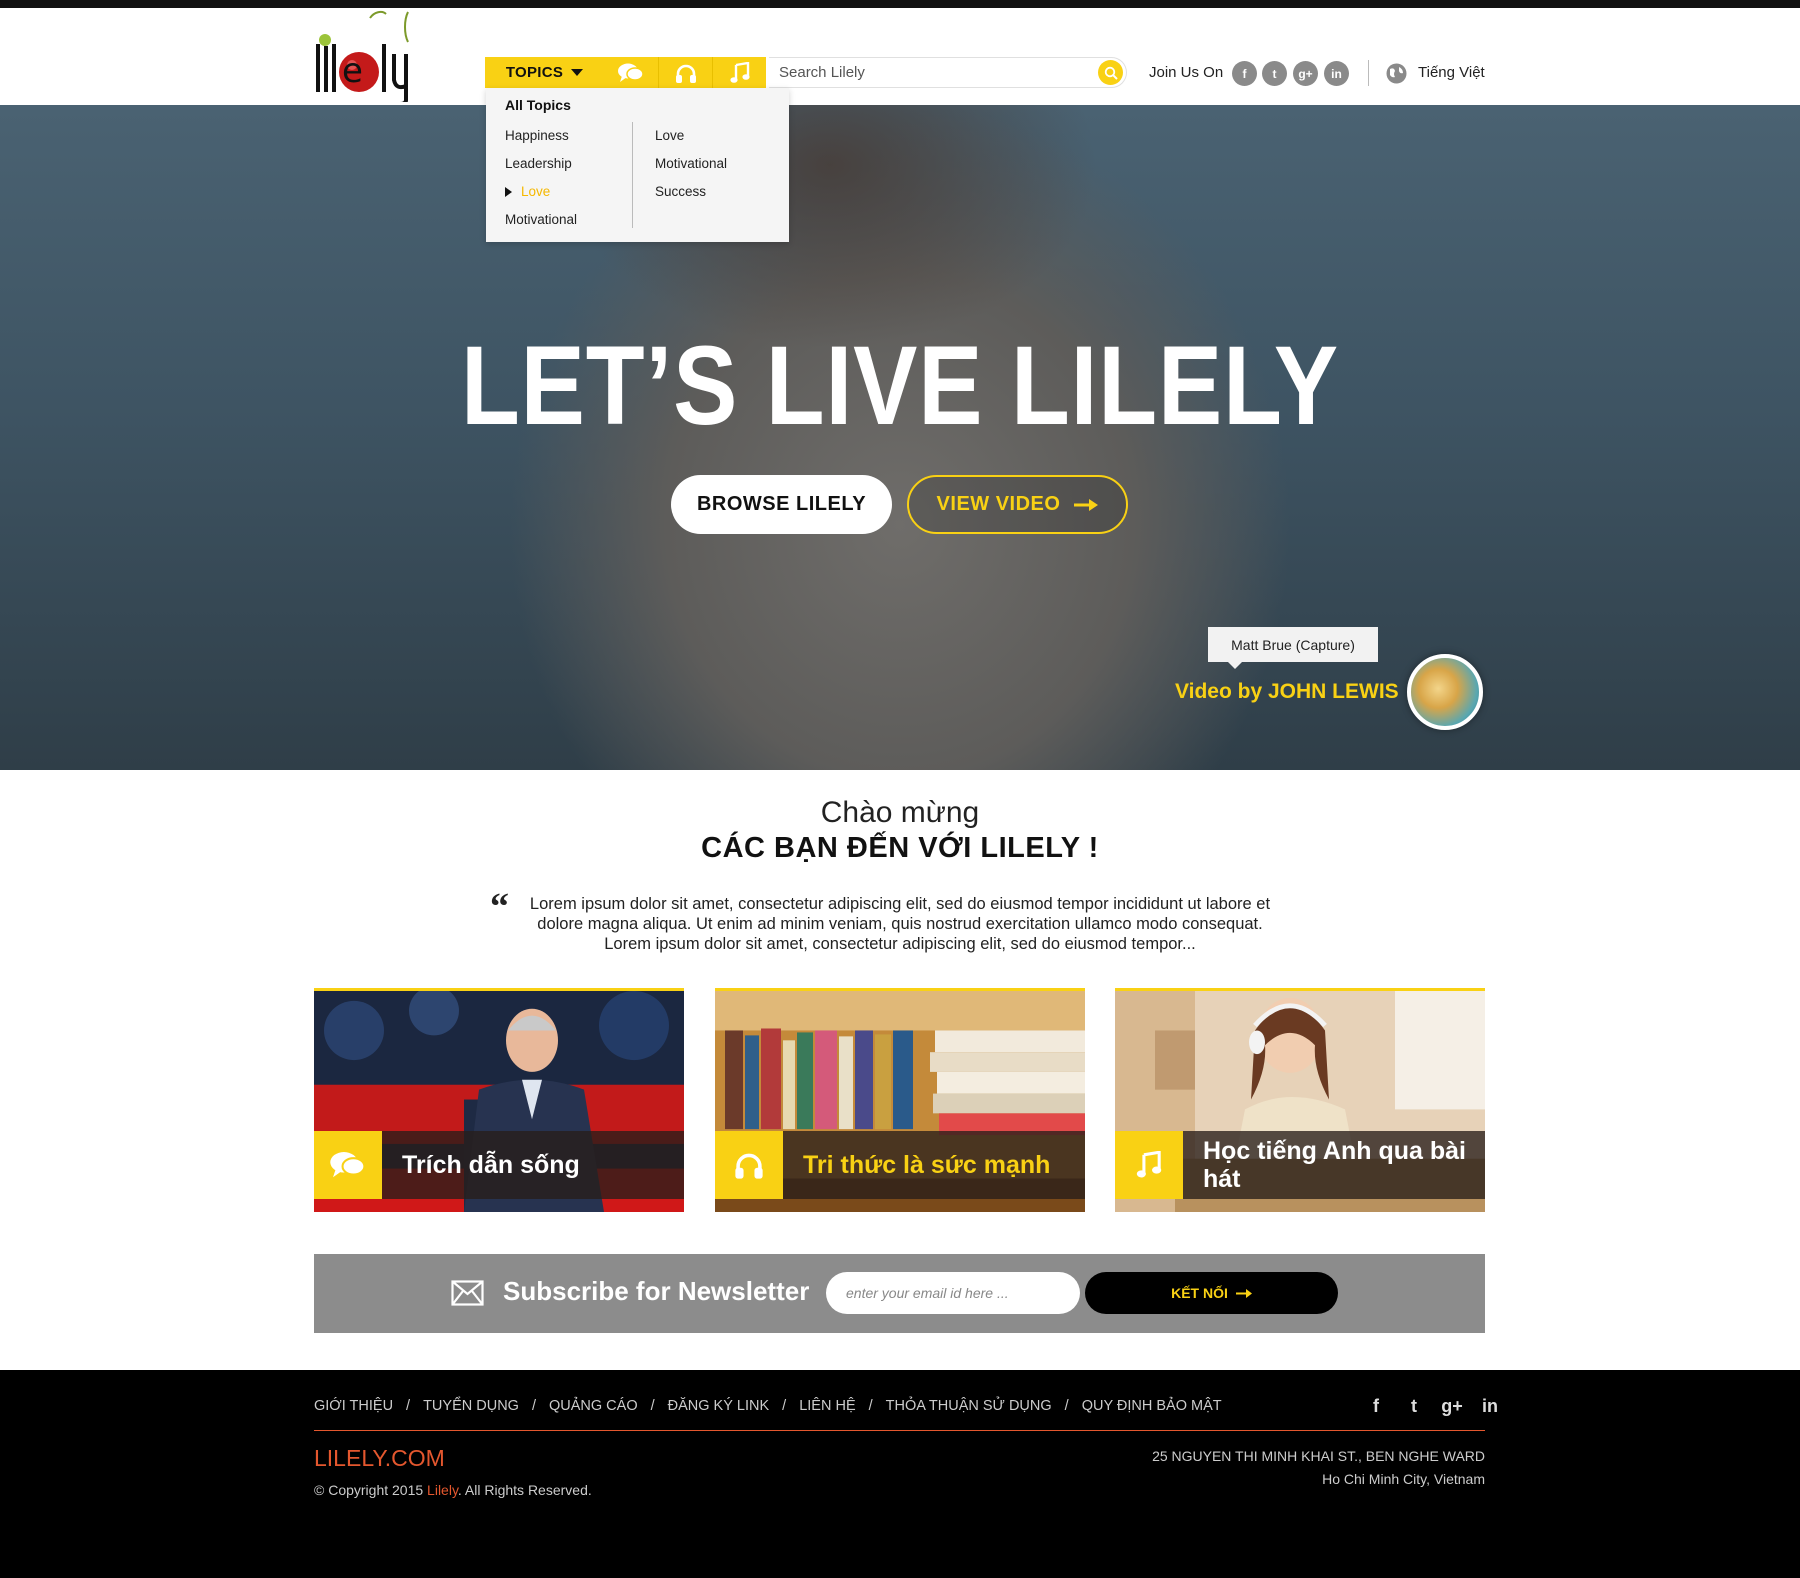  What do you see at coordinates (1368, 73) in the screenshot?
I see `header-divider` at bounding box center [1368, 73].